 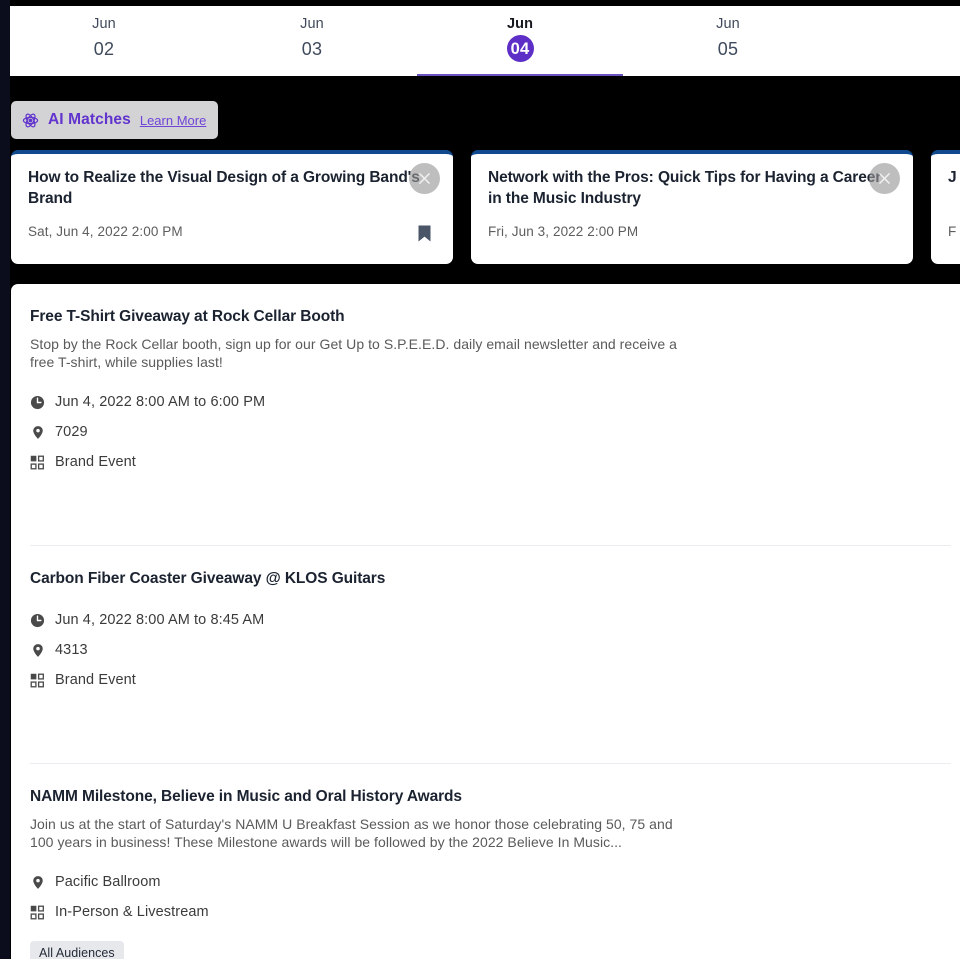 I want to click on date-tab-jun-04: Jun 04, so click(x=520, y=41).